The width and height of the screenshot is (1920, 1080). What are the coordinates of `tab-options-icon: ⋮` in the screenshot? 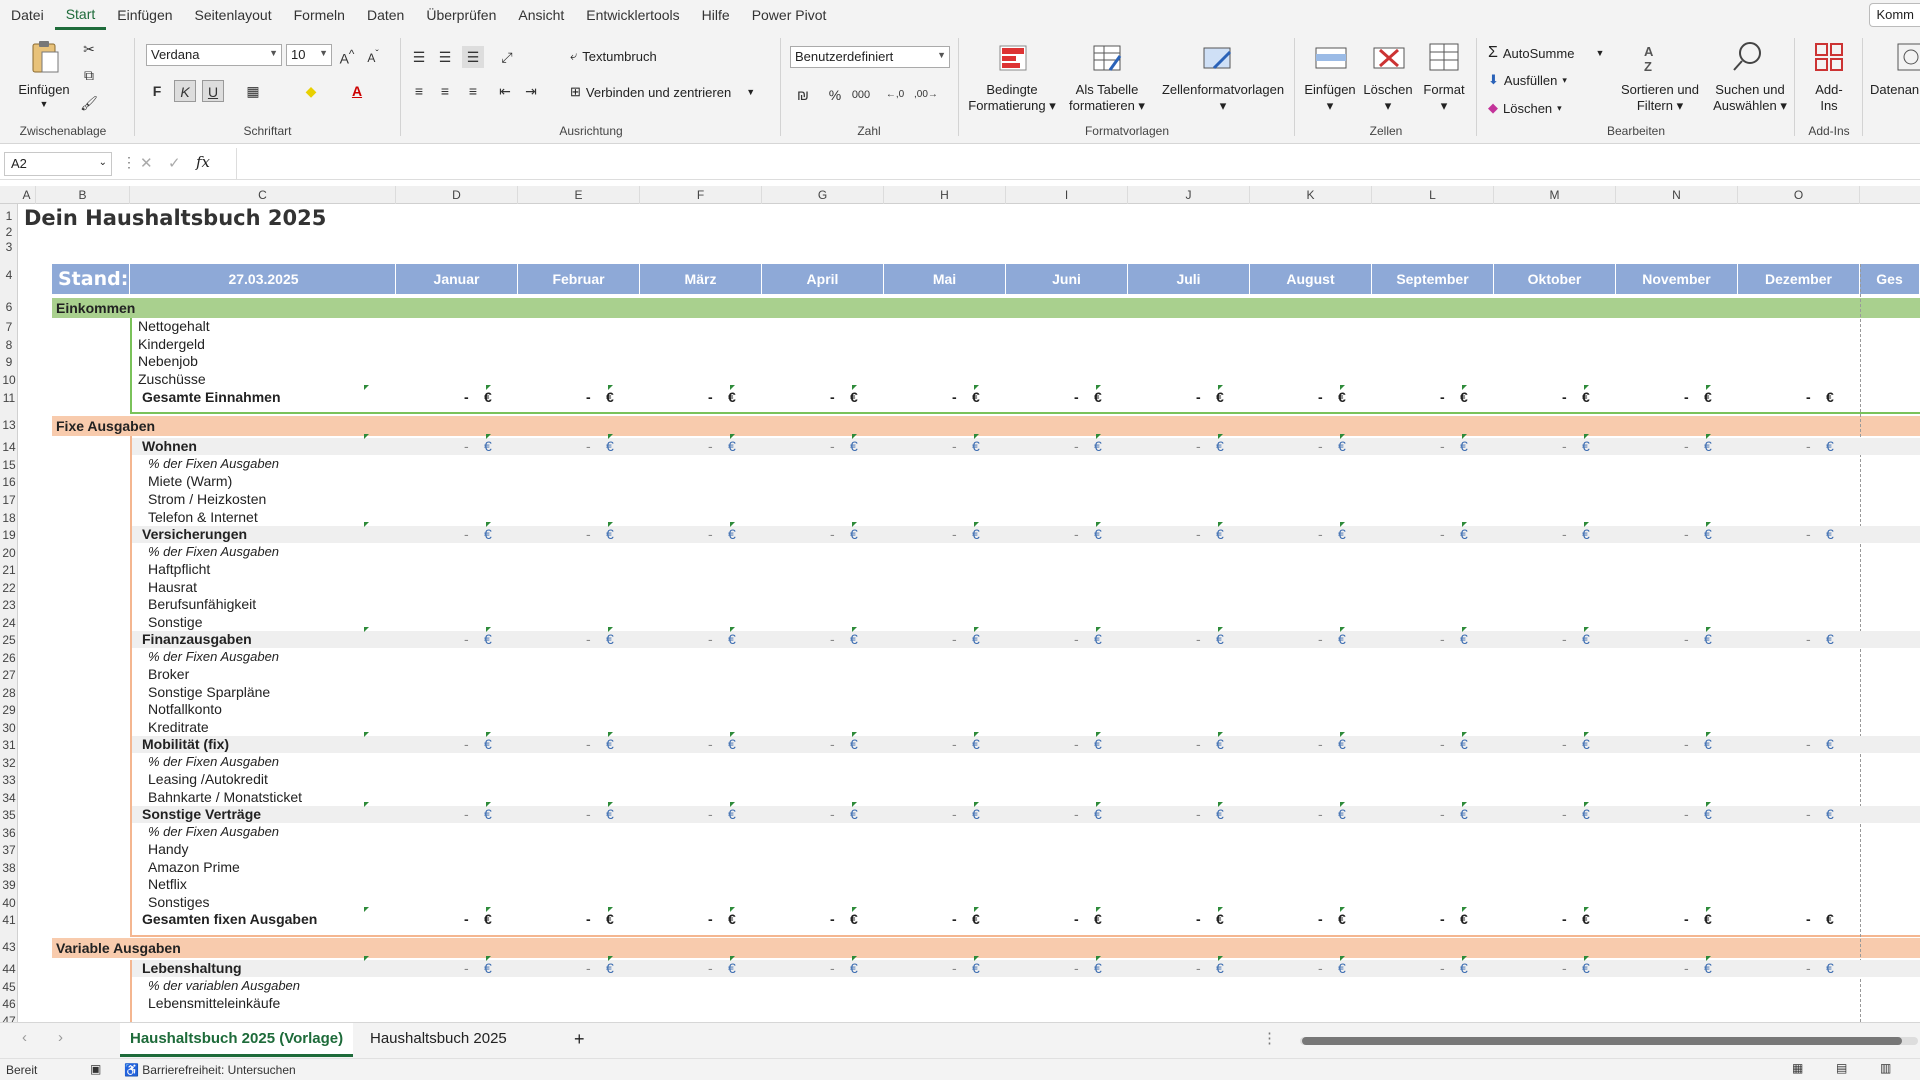 It's located at (1269, 1038).